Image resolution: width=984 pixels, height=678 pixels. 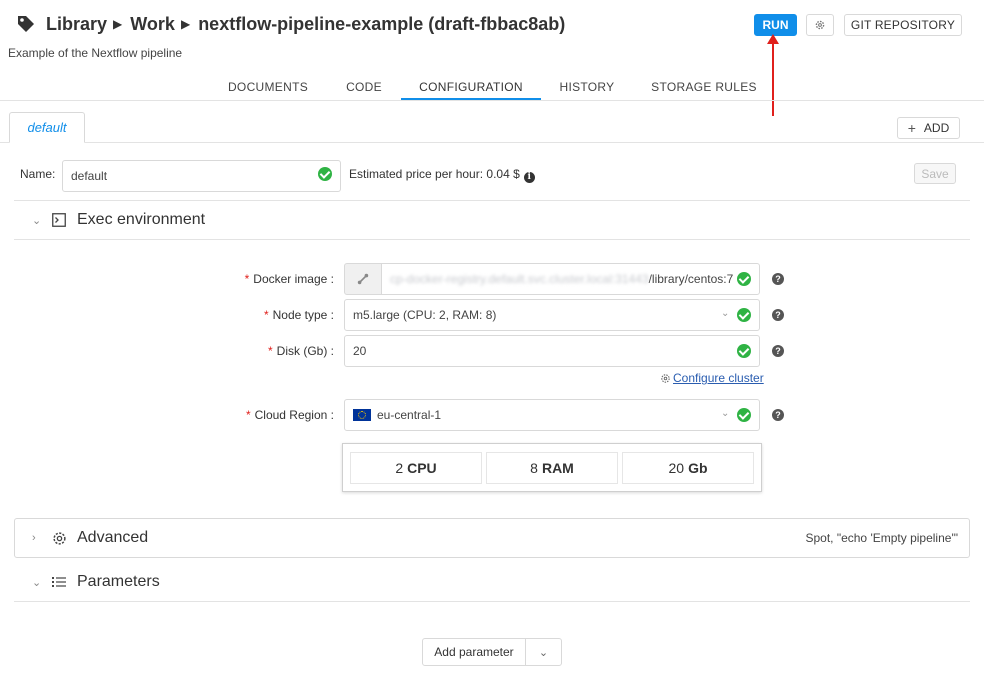 I want to click on summary-ram-unit: RAM, so click(x=557, y=468).